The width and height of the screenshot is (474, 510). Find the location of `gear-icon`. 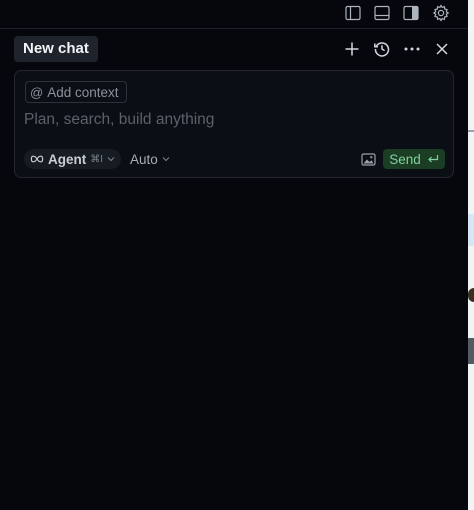

gear-icon is located at coordinates (441, 13).